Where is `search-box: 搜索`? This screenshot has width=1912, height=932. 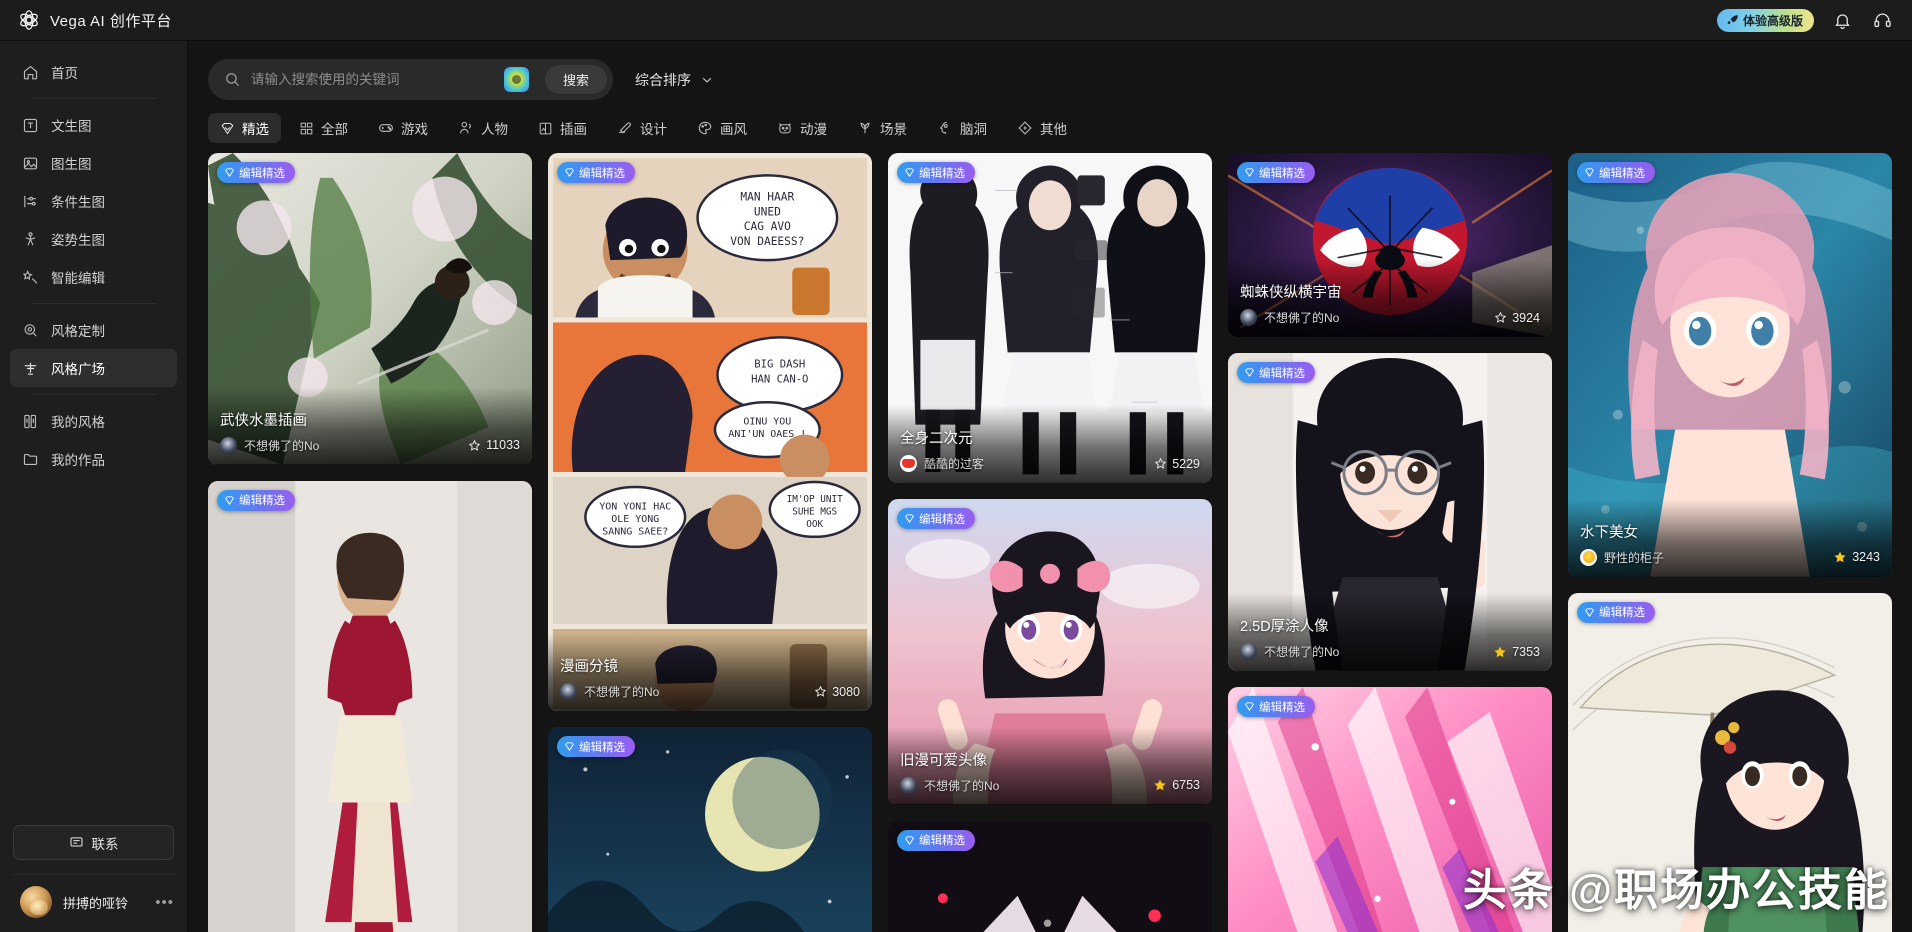
search-box: 搜索 is located at coordinates (410, 79).